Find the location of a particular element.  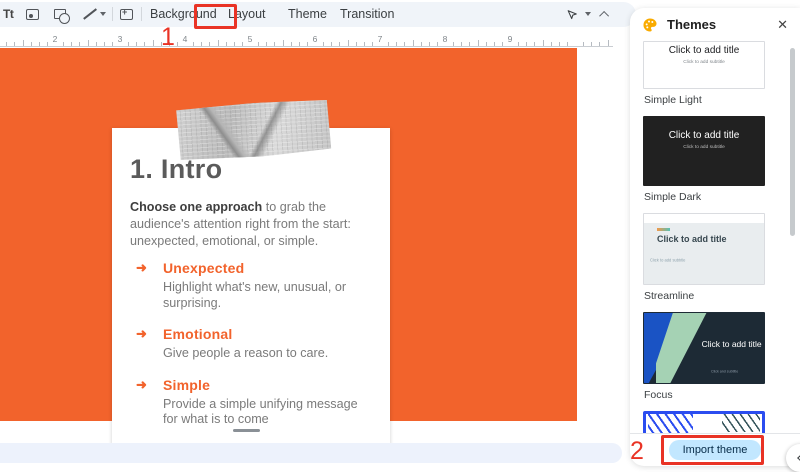

bullet-body: Give people a reason to care. is located at coordinates (246, 353).